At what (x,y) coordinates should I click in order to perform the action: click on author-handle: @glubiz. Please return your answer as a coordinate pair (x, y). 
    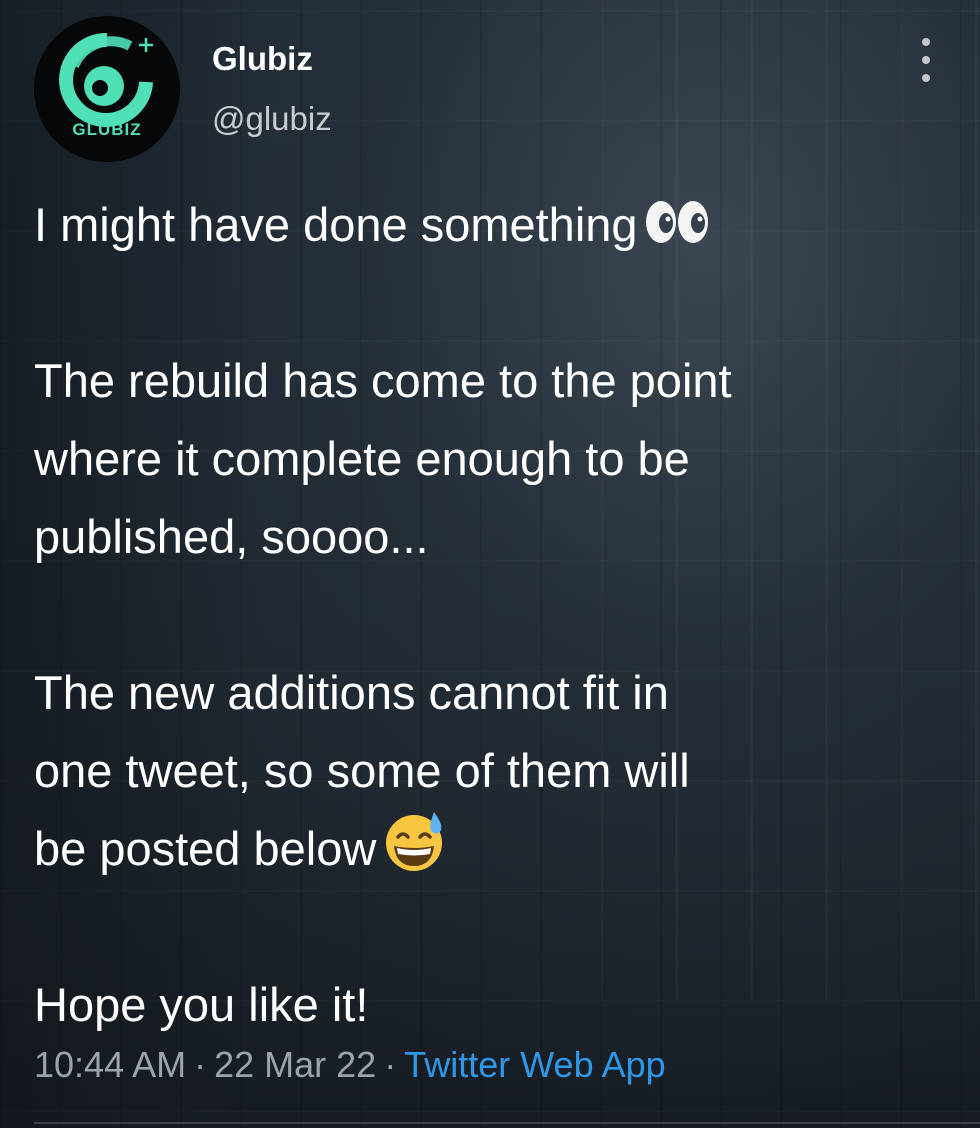
    Looking at the image, I should click on (272, 119).